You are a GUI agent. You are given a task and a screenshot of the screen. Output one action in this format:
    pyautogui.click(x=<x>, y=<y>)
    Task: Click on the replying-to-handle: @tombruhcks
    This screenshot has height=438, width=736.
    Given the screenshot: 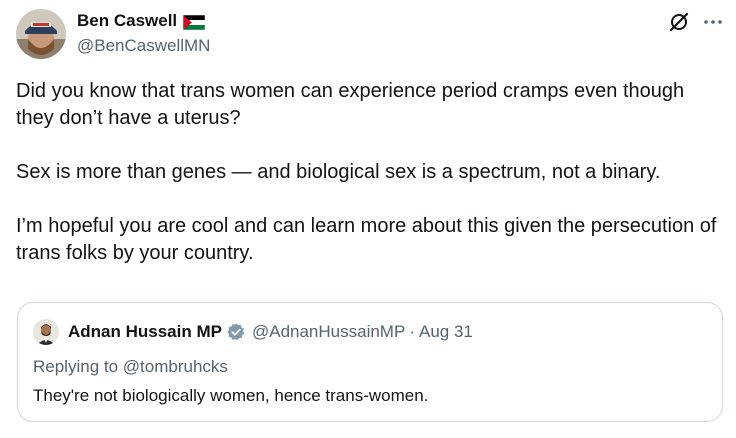 What is the action you would take?
    pyautogui.click(x=175, y=366)
    